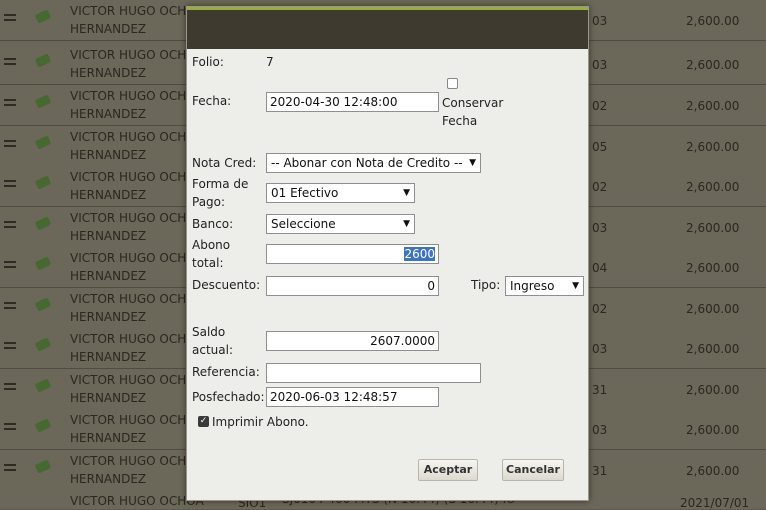  What do you see at coordinates (352, 286) in the screenshot?
I see `descuento-input` at bounding box center [352, 286].